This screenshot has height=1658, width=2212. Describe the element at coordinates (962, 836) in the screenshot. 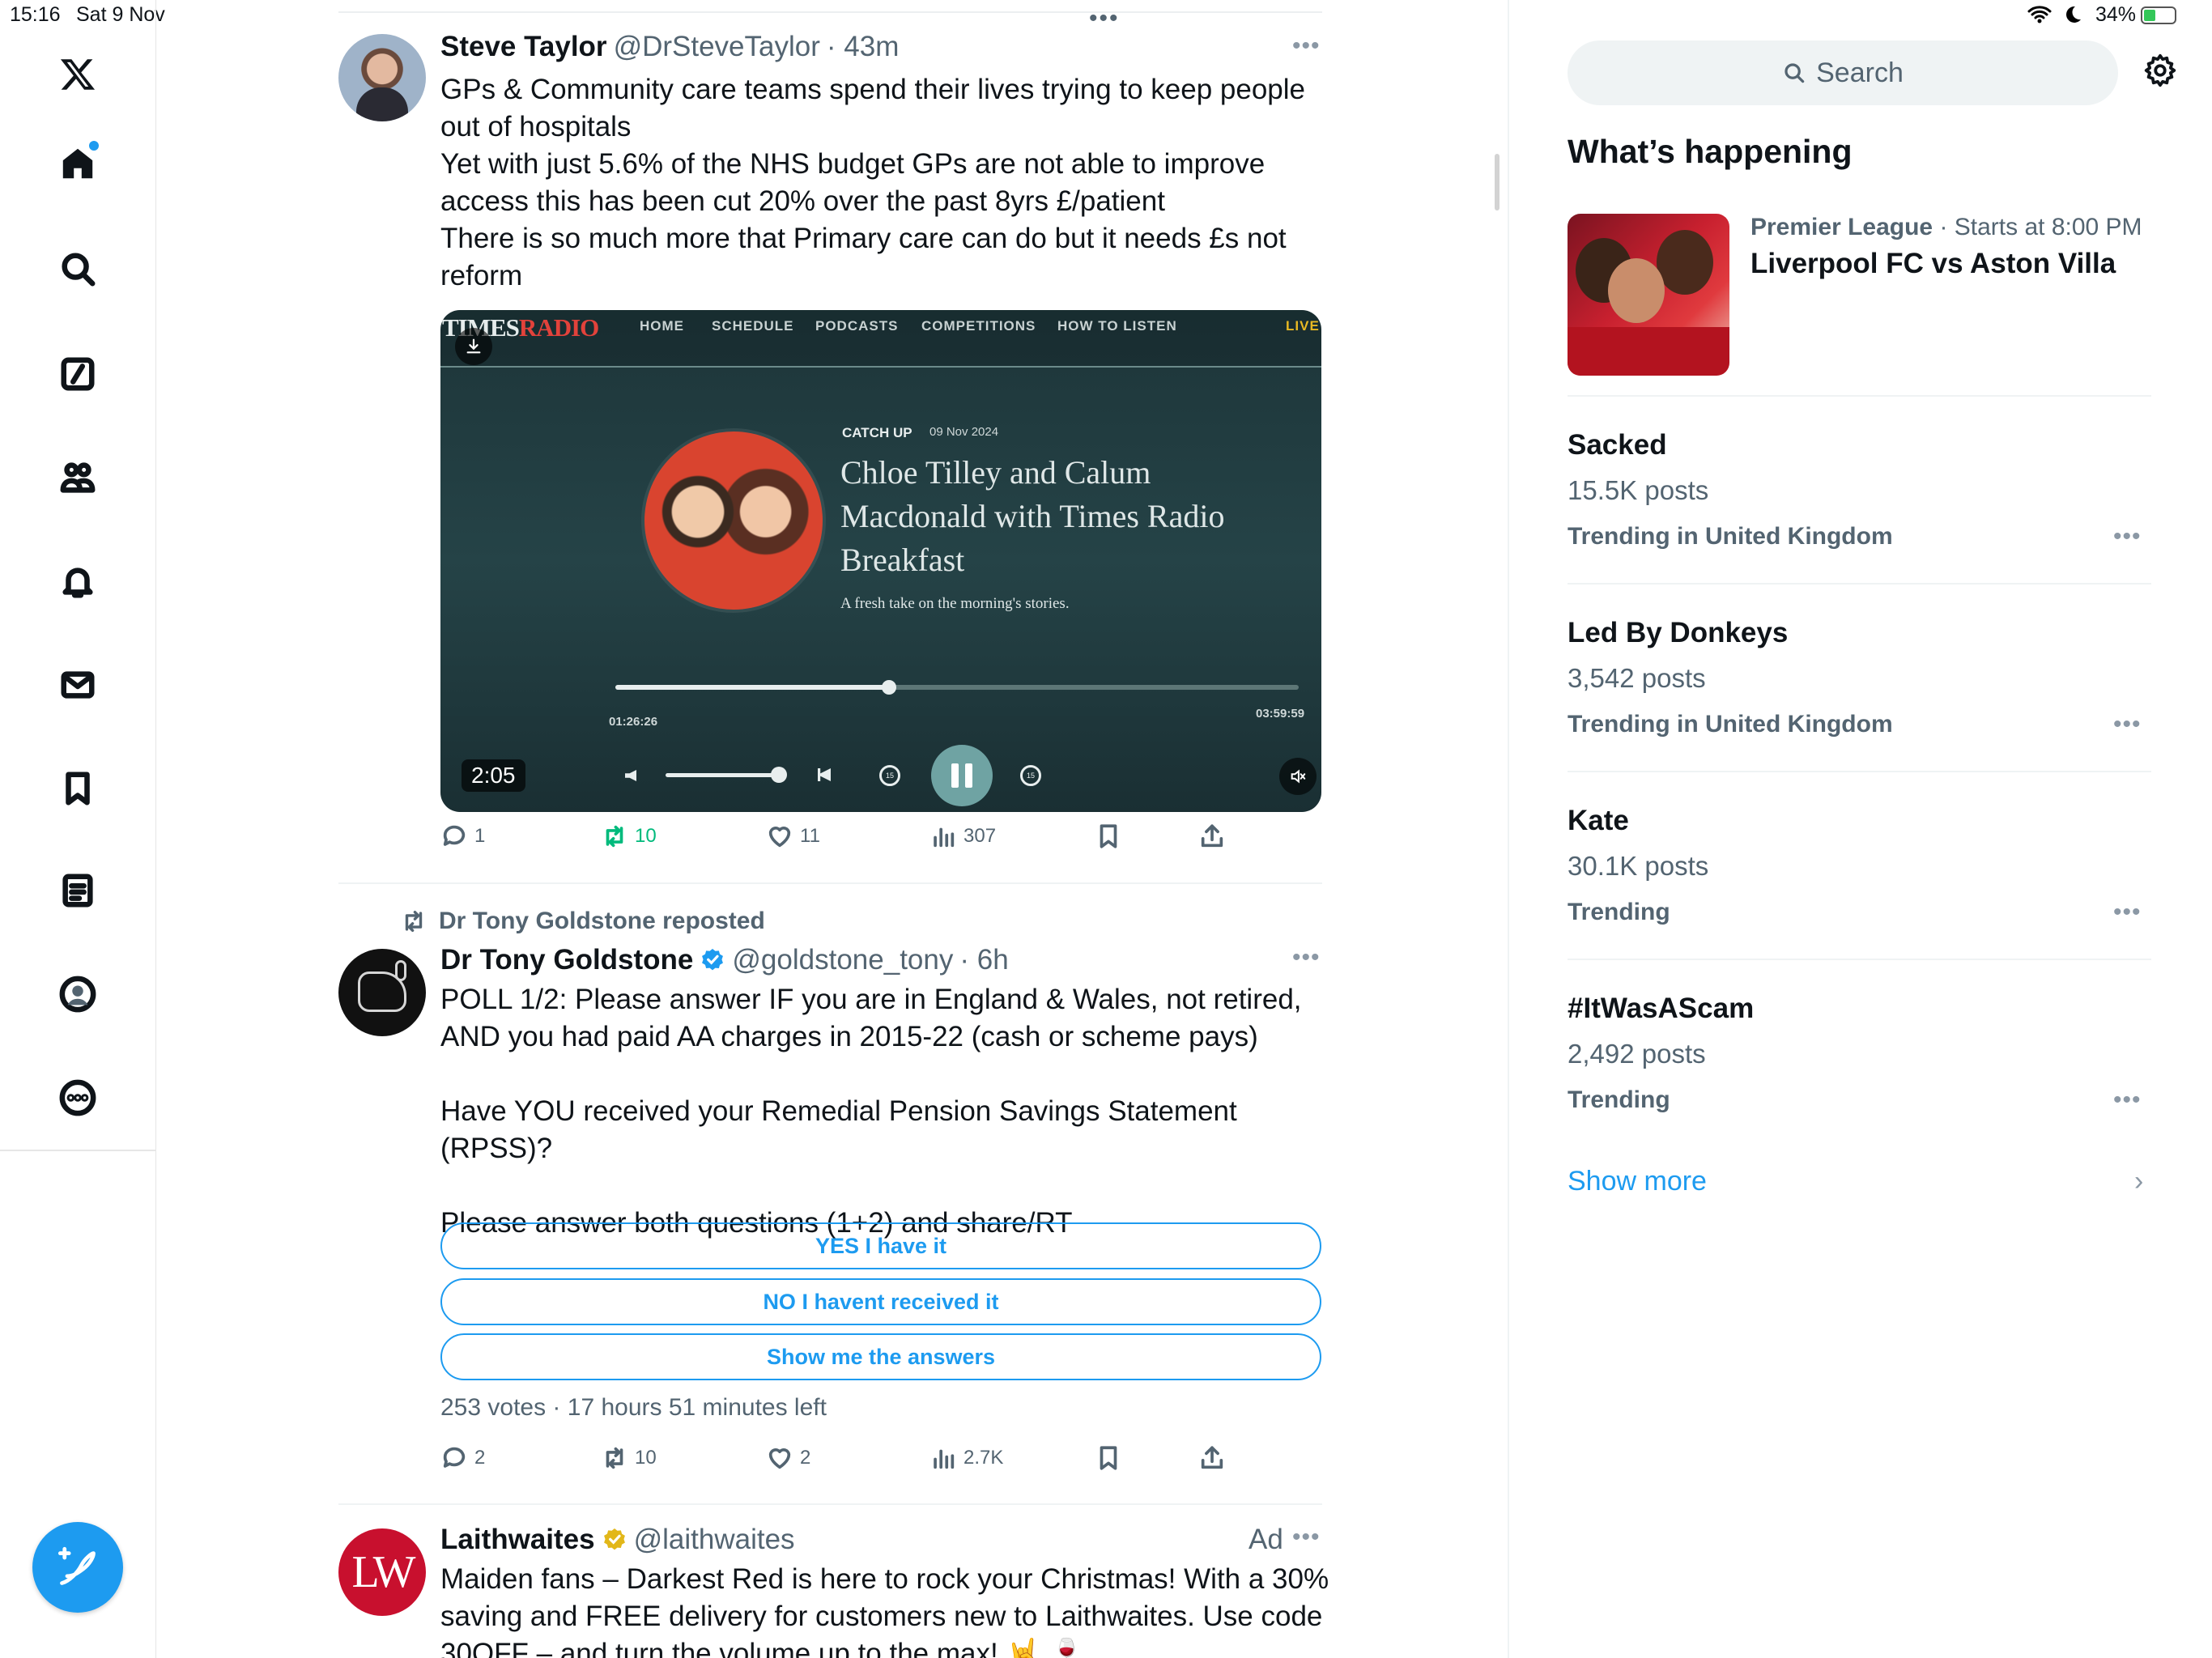

I see `views-button: 307` at that location.